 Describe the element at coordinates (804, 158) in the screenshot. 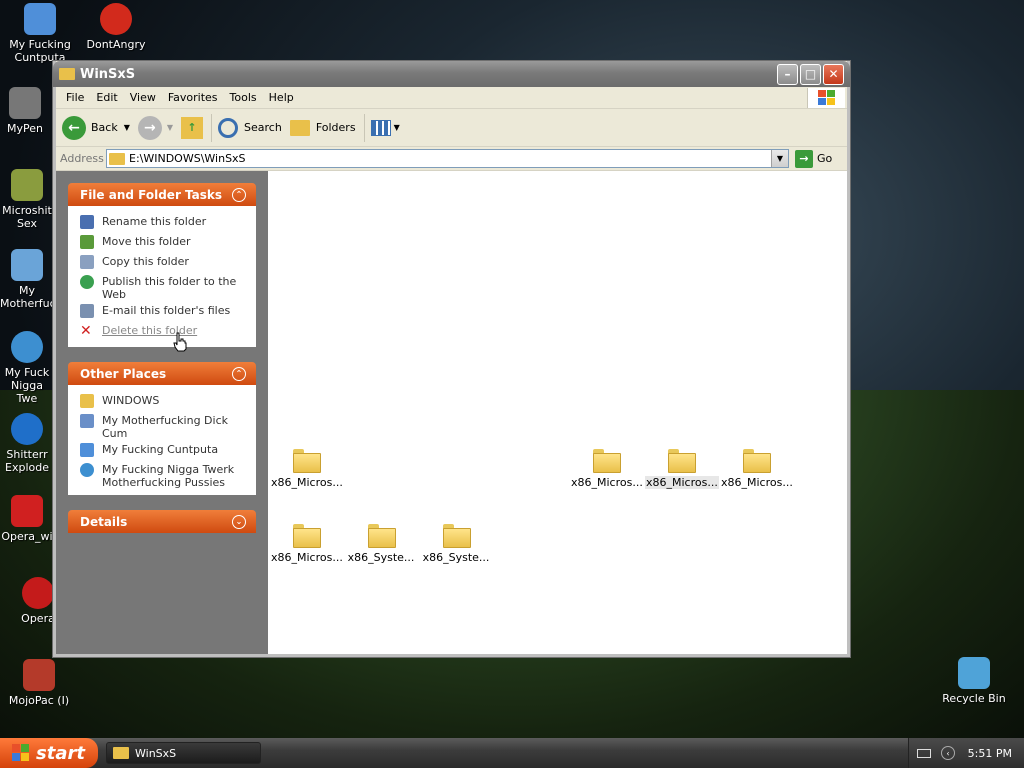

I see `go-arrow-icon: →` at that location.